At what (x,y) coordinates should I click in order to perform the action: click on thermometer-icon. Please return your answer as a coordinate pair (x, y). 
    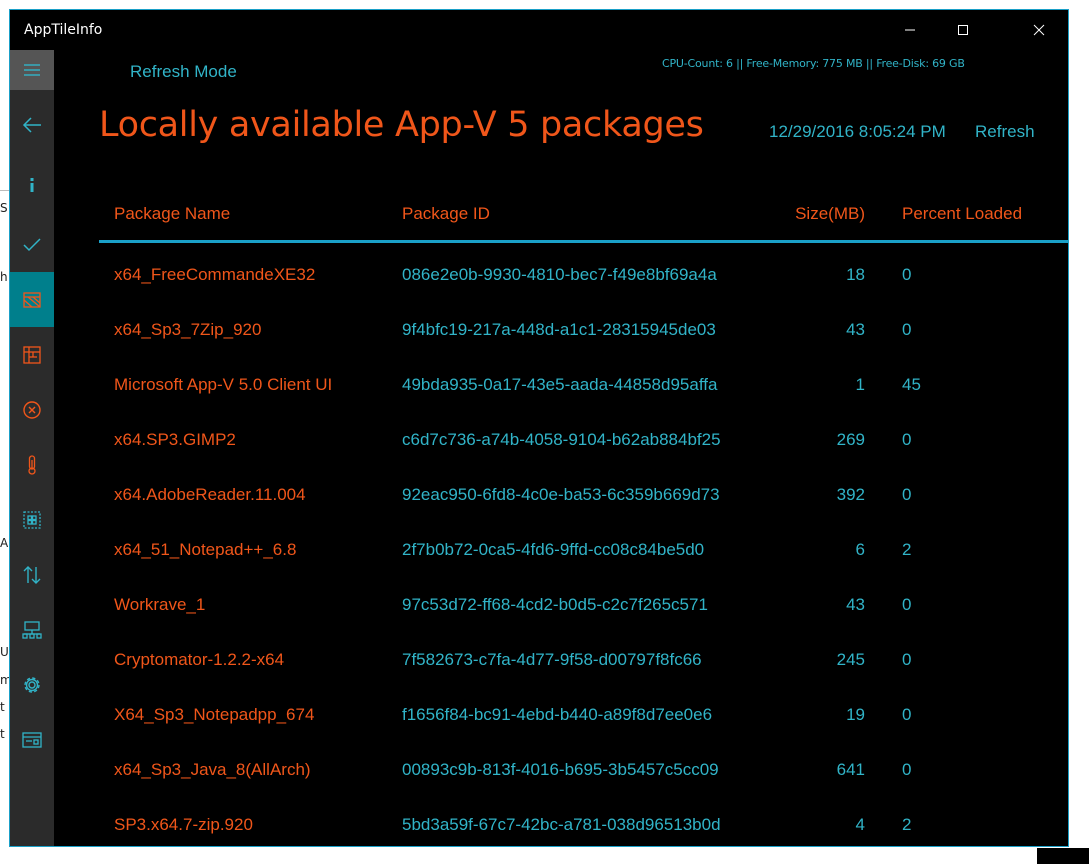
    Looking at the image, I should click on (32, 465).